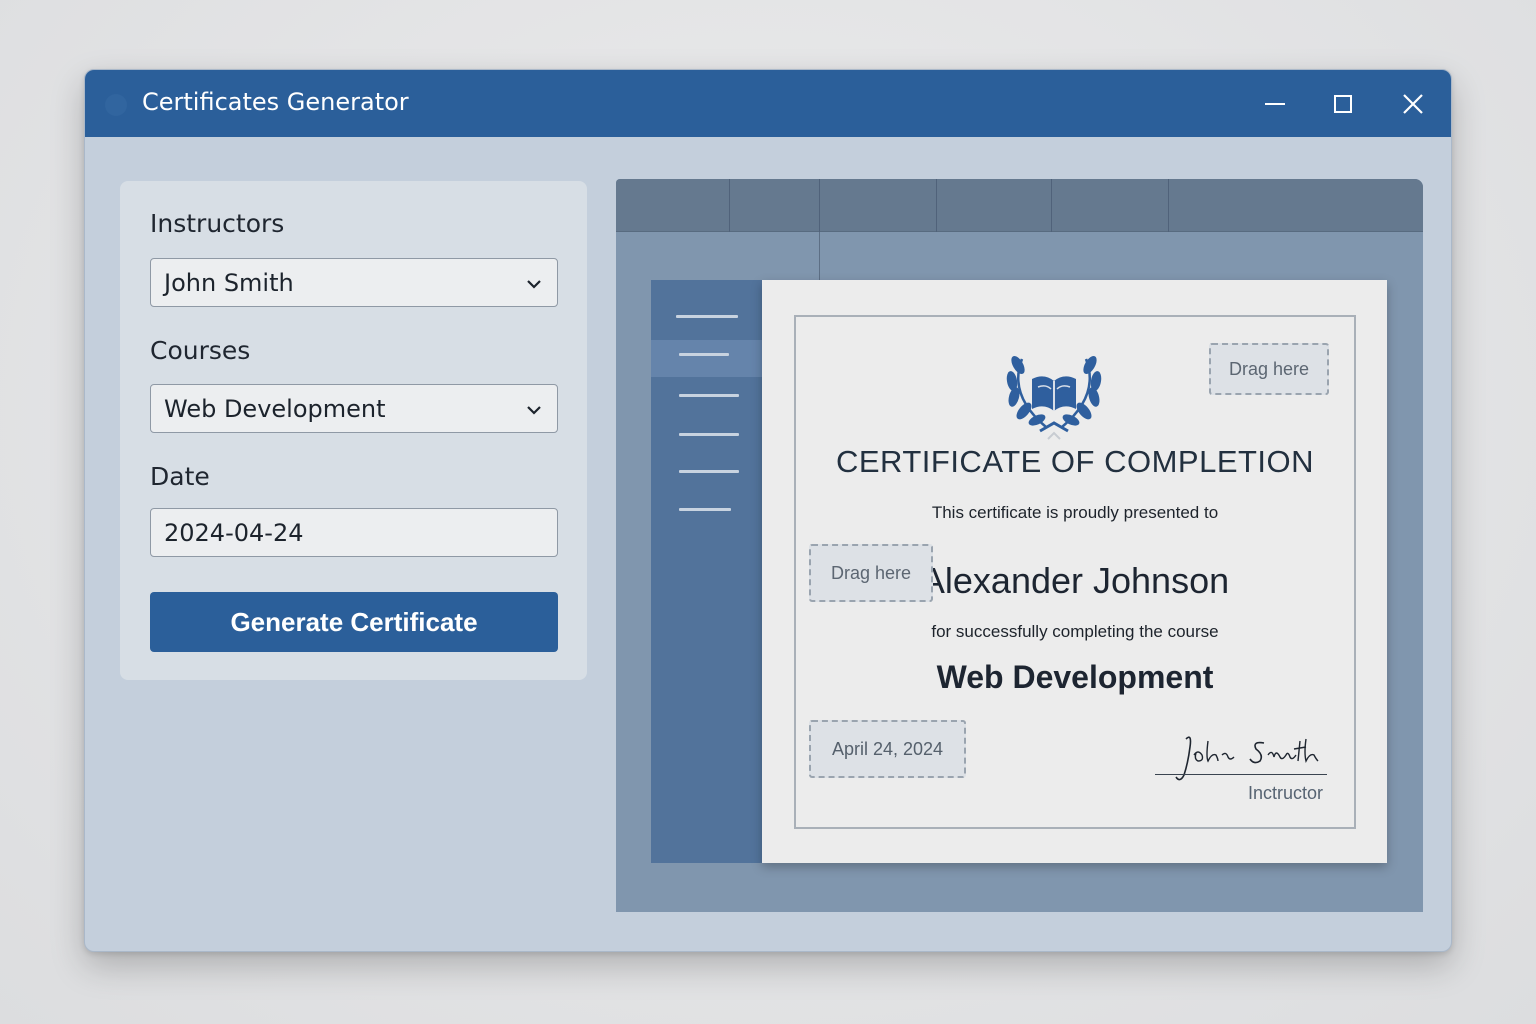  What do you see at coordinates (768, 103) in the screenshot?
I see `title-bar: Certificates Generator` at bounding box center [768, 103].